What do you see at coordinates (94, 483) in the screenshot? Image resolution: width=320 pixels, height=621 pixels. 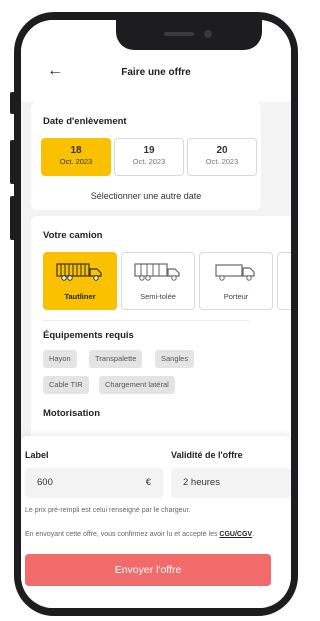 I see `price-input: 600 €` at bounding box center [94, 483].